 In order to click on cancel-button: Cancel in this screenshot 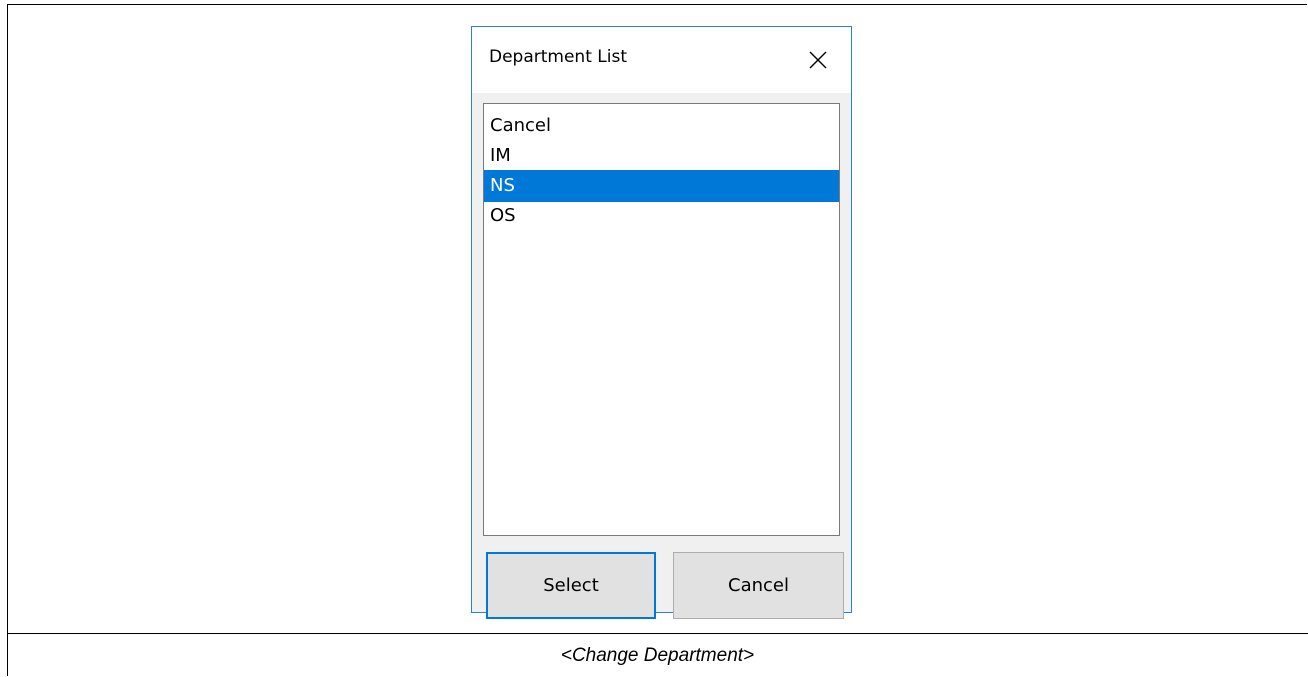, I will do `click(758, 585)`.